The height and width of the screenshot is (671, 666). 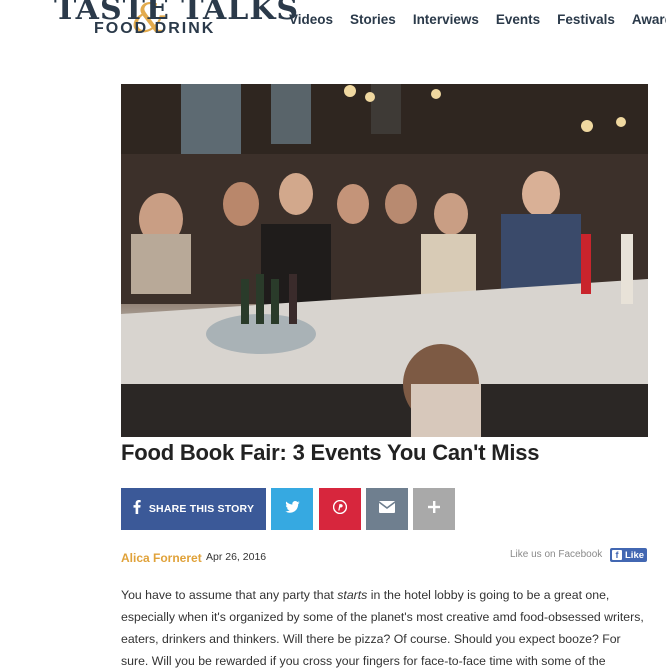 I want to click on like-us-text: Like us on Facebook, so click(x=556, y=554).